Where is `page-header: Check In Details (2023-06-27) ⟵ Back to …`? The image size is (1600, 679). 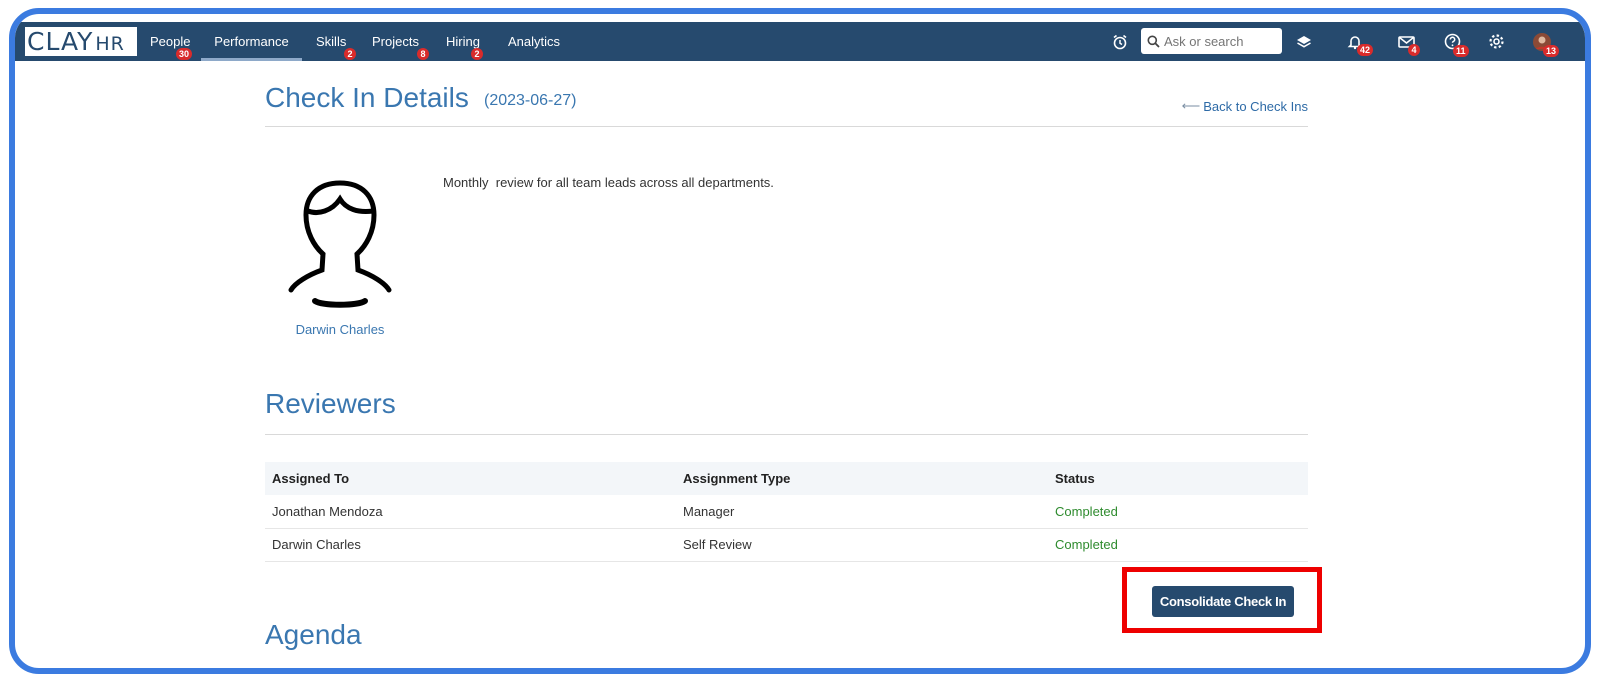
page-header: Check In Details (2023-06-27) ⟵ Back to … is located at coordinates (786, 100).